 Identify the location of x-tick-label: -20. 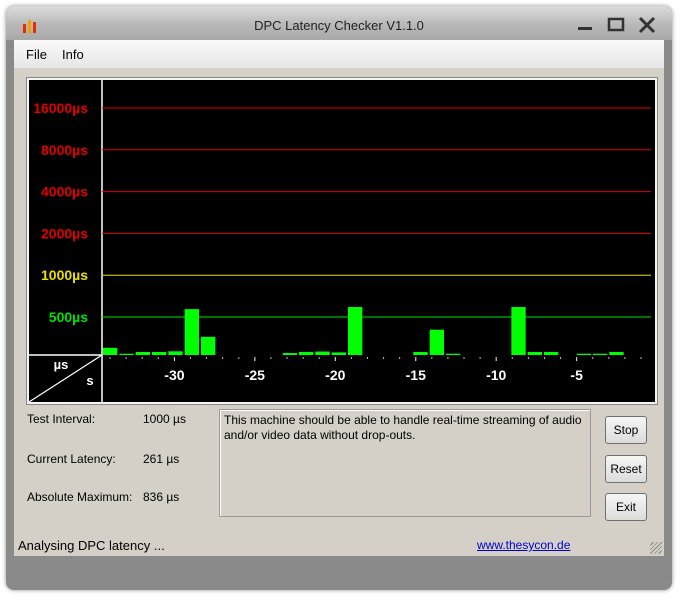
(335, 375).